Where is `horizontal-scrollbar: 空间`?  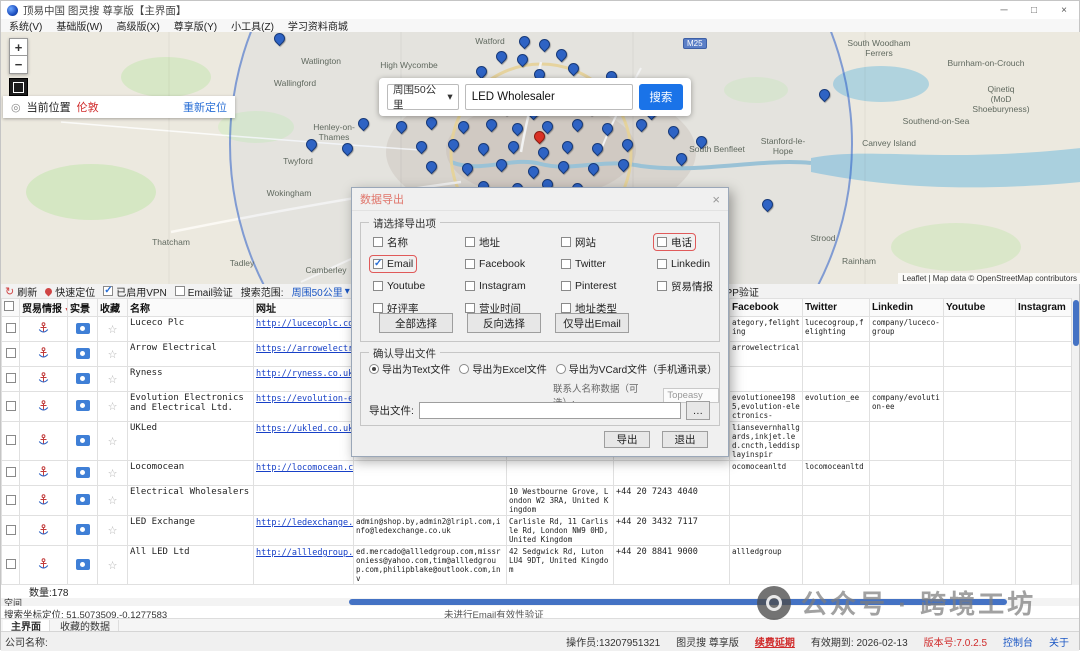
horizontal-scrollbar: 空间 is located at coordinates (540, 603).